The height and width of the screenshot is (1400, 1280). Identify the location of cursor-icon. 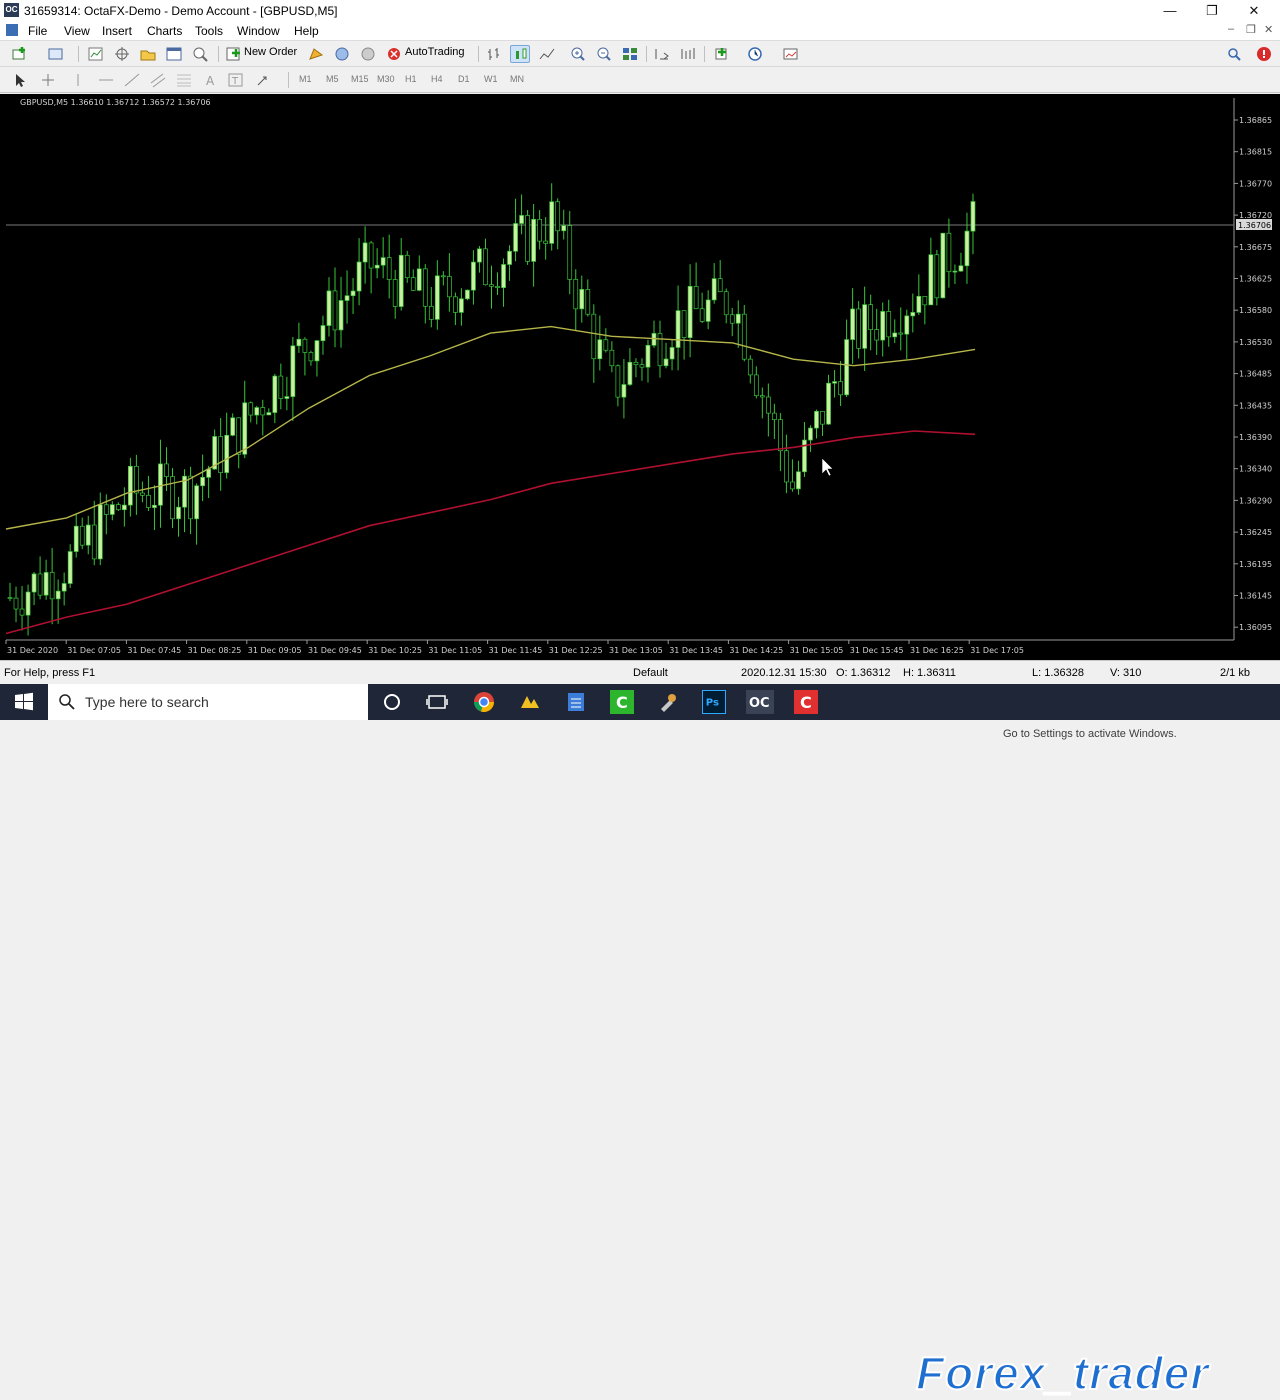
(20, 80).